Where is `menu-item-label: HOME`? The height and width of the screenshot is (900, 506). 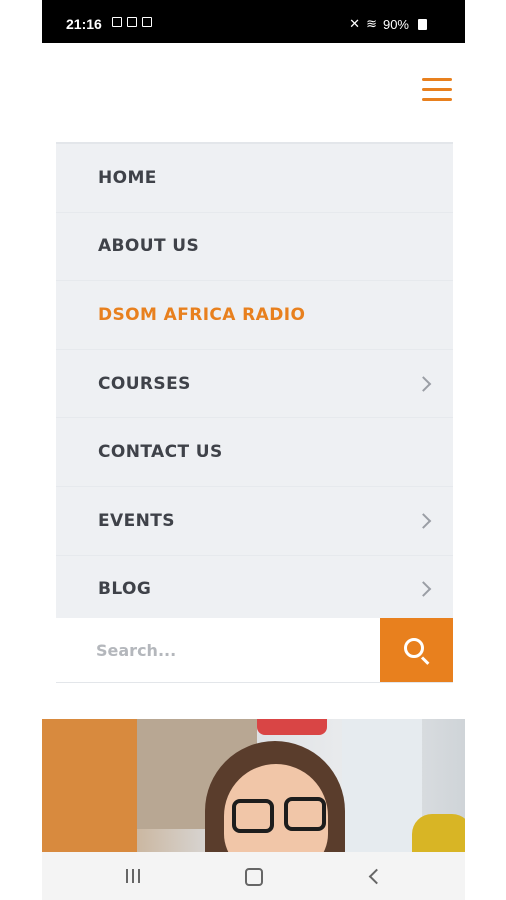 menu-item-label: HOME is located at coordinates (127, 177).